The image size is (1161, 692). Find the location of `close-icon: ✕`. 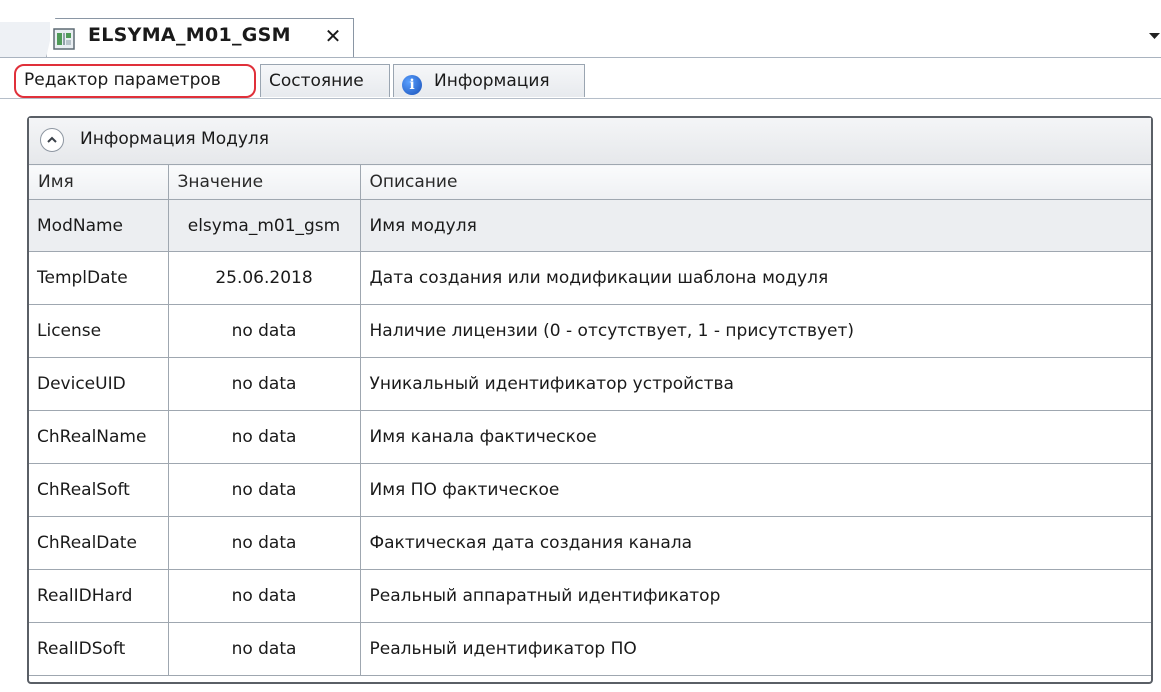

close-icon: ✕ is located at coordinates (333, 36).